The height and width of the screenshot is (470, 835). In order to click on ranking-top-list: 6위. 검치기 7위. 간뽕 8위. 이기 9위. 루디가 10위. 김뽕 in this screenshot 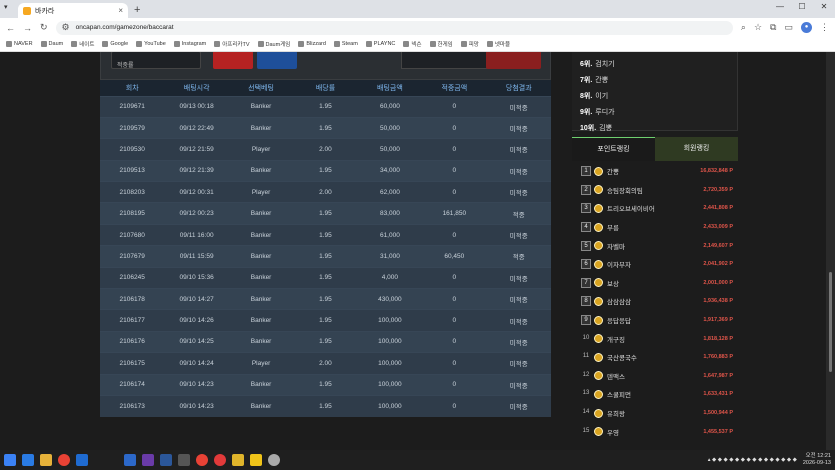, I will do `click(655, 92)`.